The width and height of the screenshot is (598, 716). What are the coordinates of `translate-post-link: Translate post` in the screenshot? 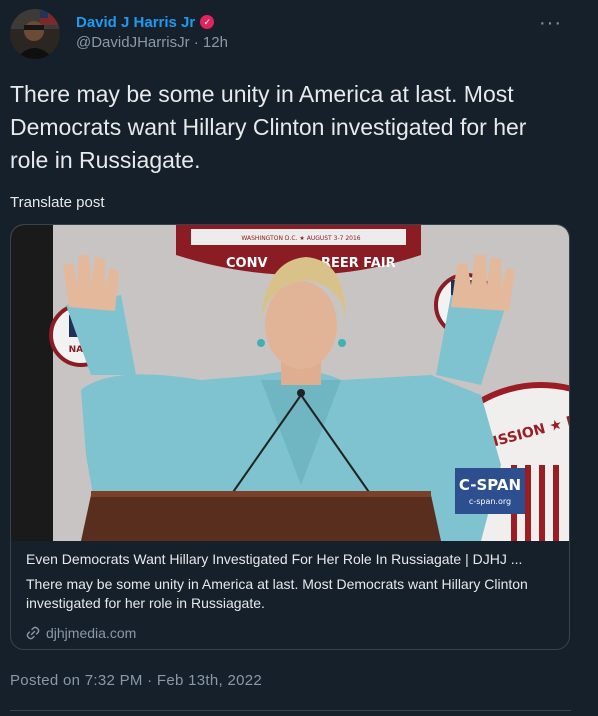 It's located at (57, 202).